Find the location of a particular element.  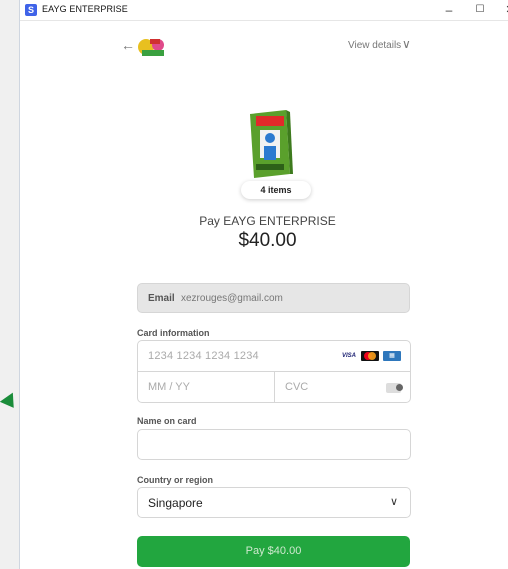

items-count-badge: 4 items is located at coordinates (276, 190).